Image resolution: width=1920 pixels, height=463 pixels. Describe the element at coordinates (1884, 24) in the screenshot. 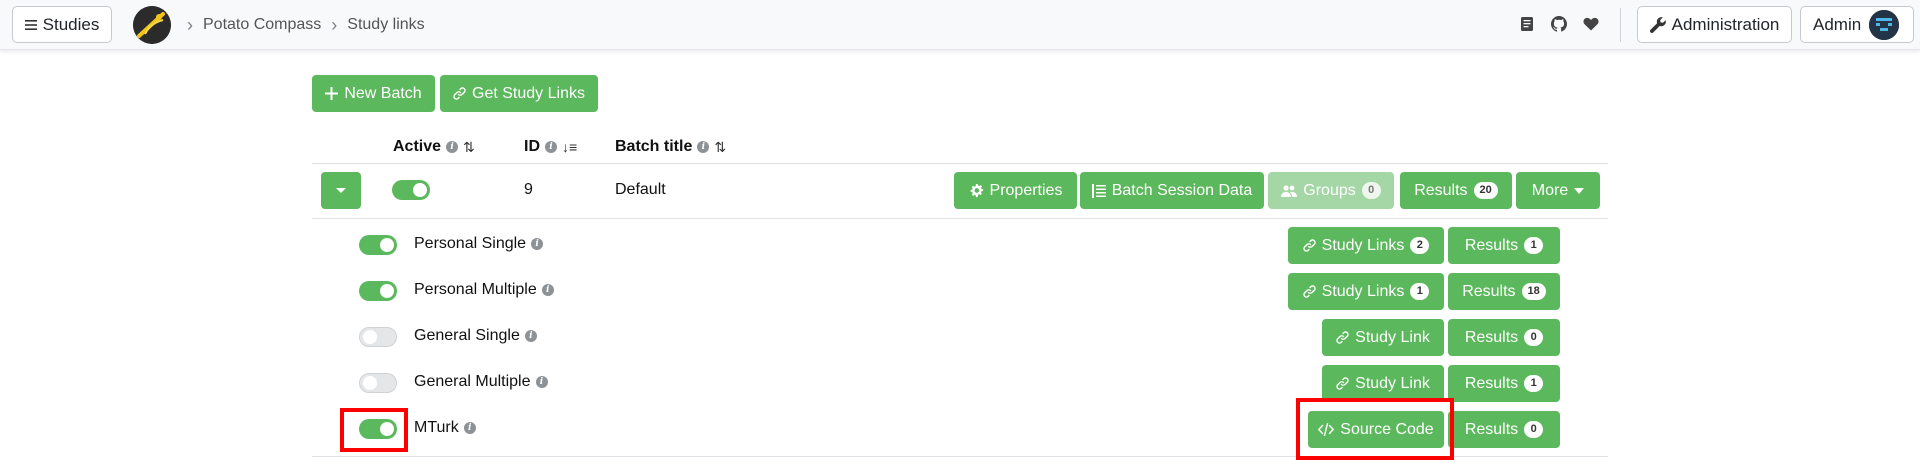

I see `avatar` at that location.